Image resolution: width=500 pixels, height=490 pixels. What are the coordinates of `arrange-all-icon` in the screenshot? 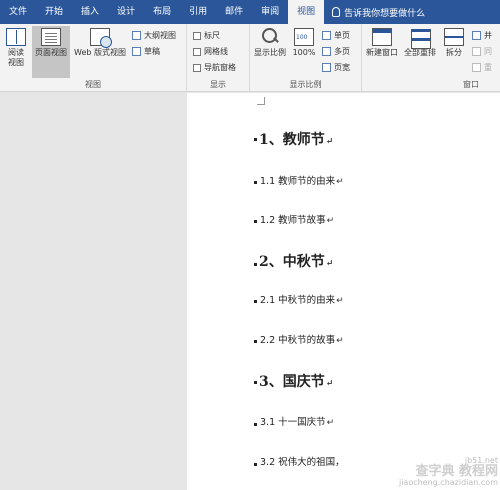 It's located at (420, 38).